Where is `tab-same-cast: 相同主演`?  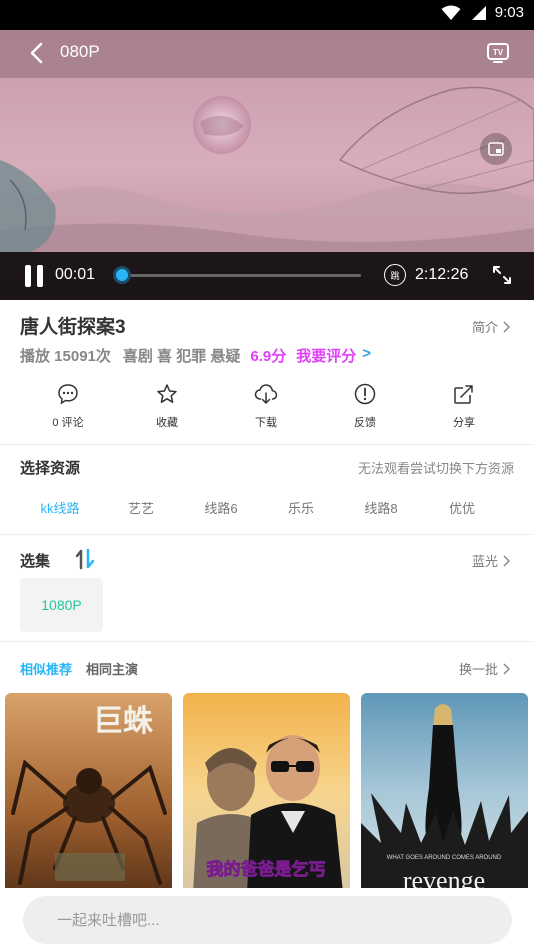 tab-same-cast: 相同主演 is located at coordinates (112, 668).